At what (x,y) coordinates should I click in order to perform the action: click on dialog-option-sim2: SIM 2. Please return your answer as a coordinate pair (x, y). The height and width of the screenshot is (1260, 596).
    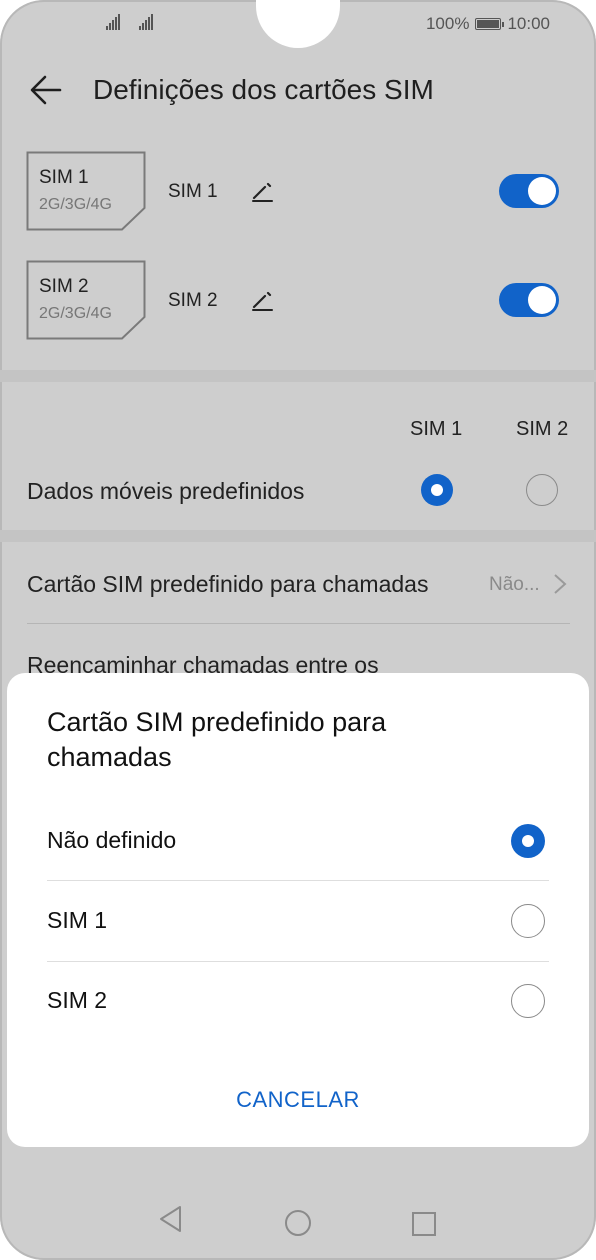
    Looking at the image, I should click on (298, 1001).